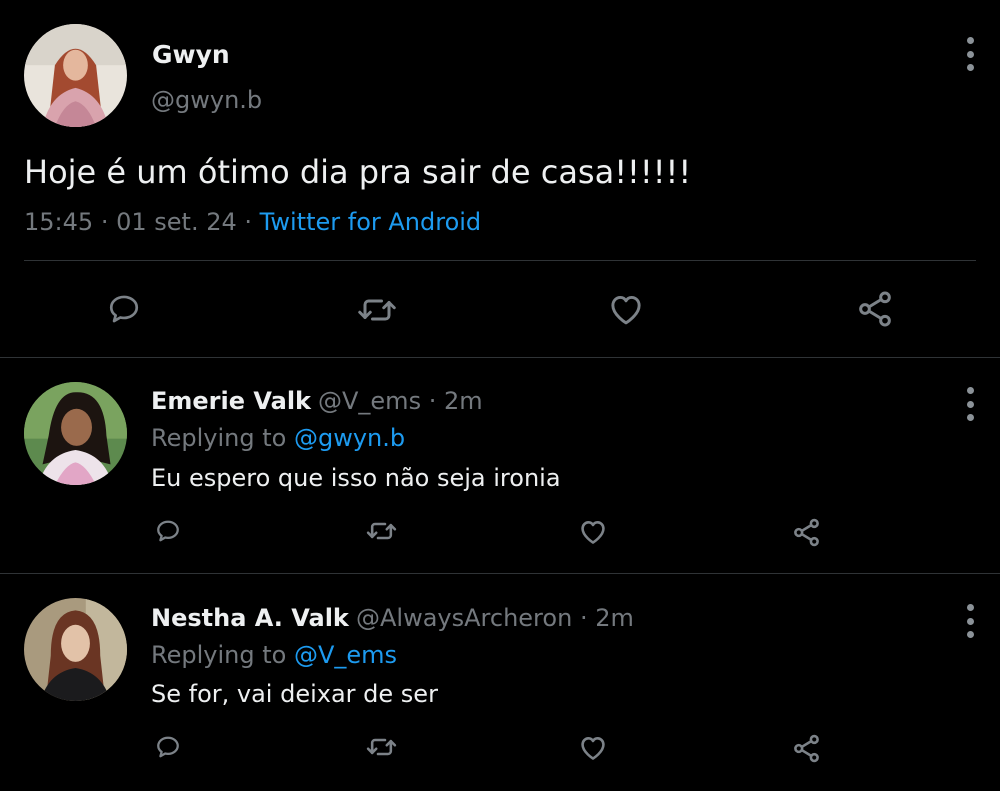 The height and width of the screenshot is (791, 1000). Describe the element at coordinates (206, 100) in the screenshot. I see `author-handle: @gwyn.b` at that location.